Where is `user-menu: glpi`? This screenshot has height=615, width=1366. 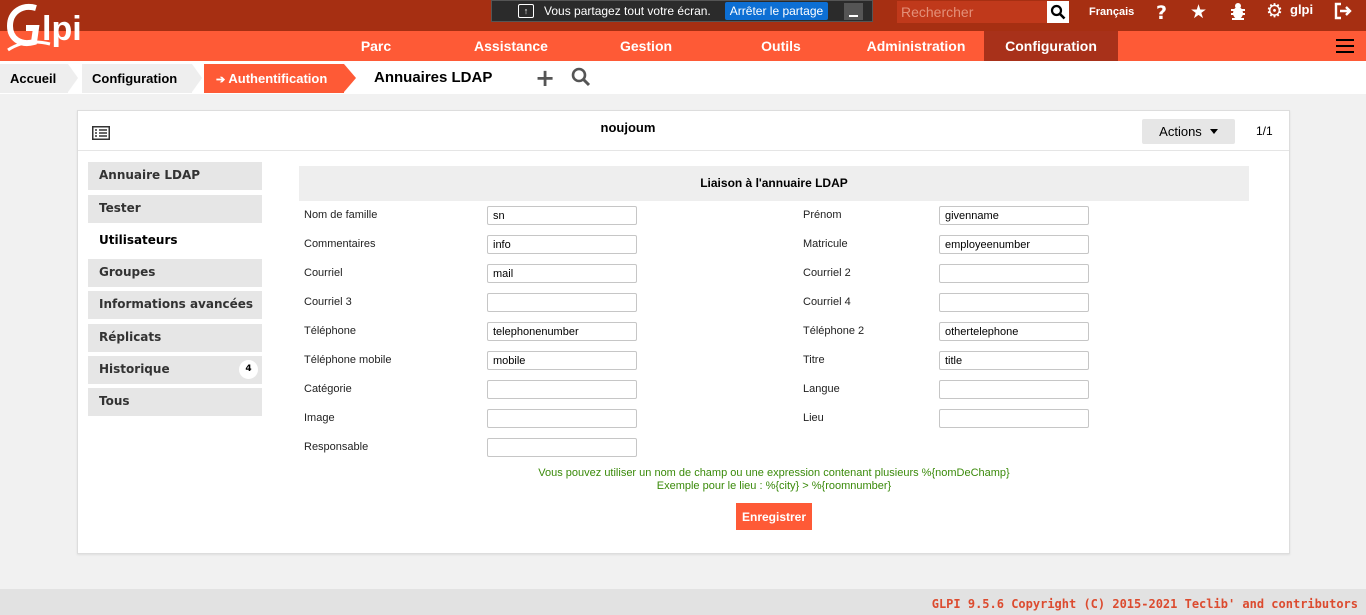 user-menu: glpi is located at coordinates (1301, 9).